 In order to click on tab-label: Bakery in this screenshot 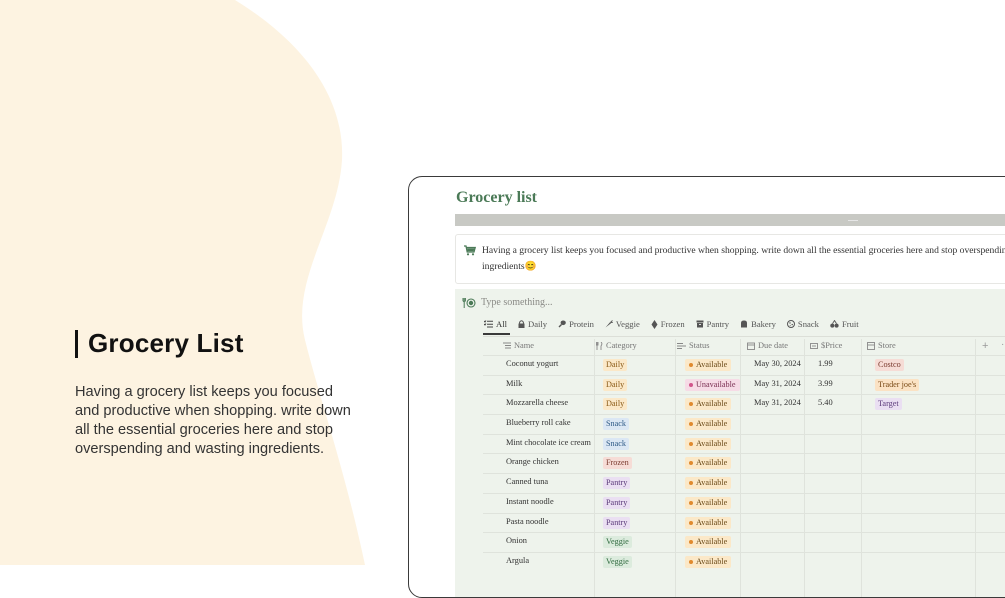, I will do `click(763, 324)`.